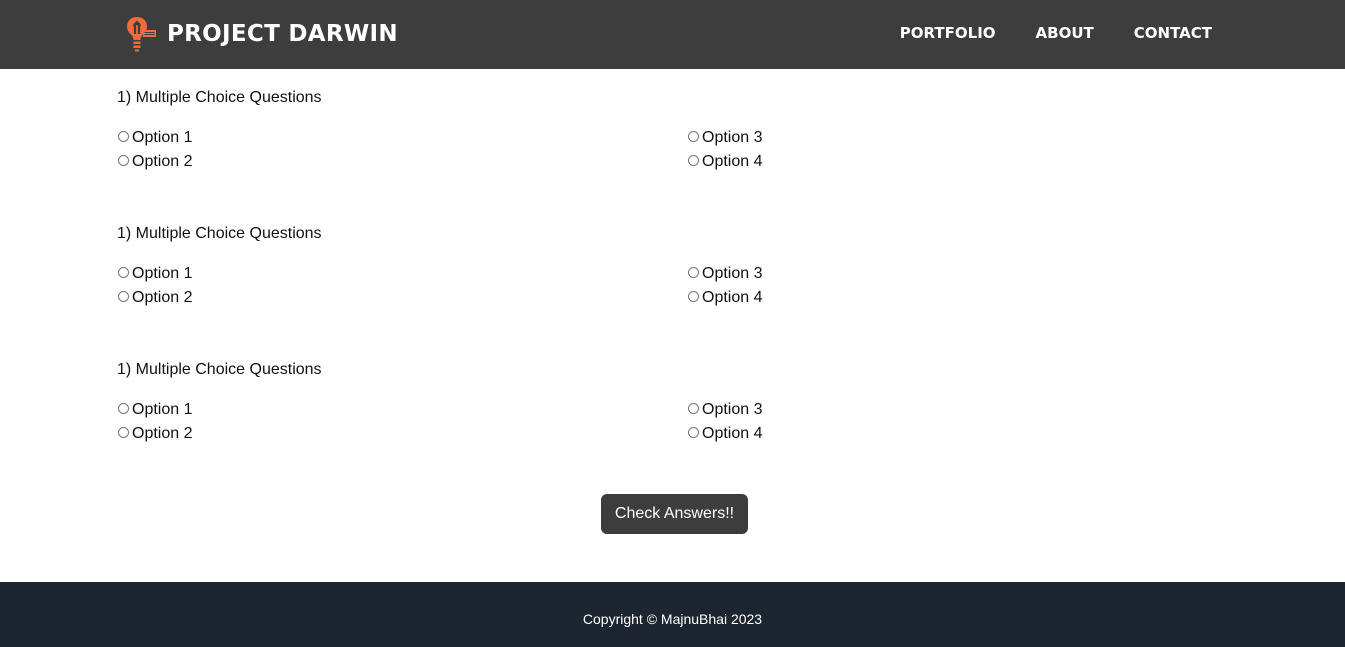 This screenshot has width=1345, height=647. Describe the element at coordinates (672, 34) in the screenshot. I see `navbar: PROJECT DARWIN PORTFOLIO ABOUT CONTACT` at that location.